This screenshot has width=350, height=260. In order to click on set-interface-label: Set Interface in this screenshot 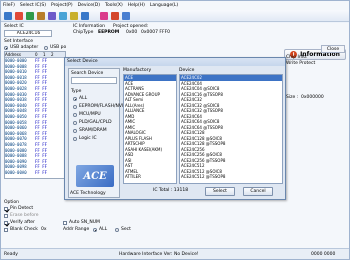, I will do `click(18, 41)`.